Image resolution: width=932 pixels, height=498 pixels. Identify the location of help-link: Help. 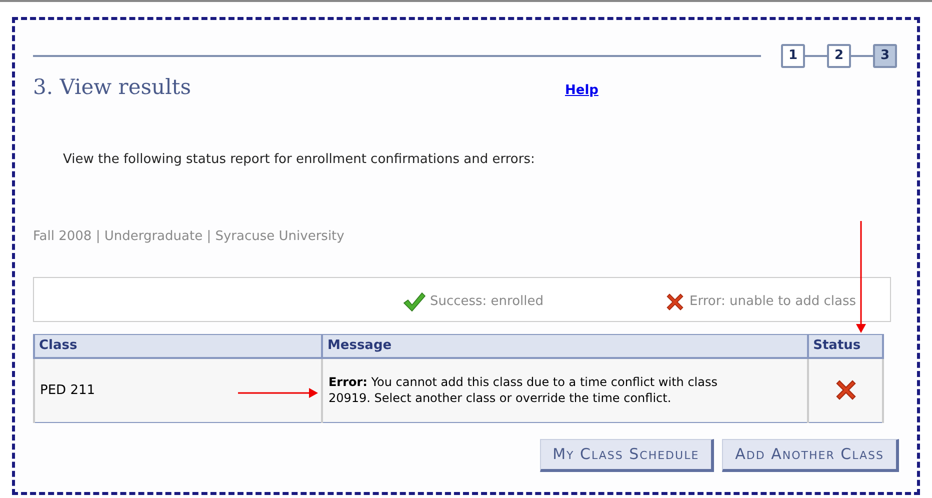
(581, 90).